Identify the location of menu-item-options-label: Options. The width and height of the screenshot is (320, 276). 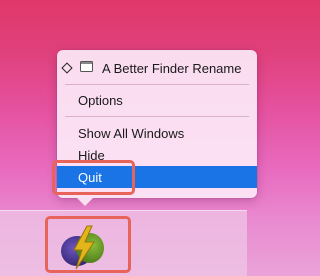
(100, 100).